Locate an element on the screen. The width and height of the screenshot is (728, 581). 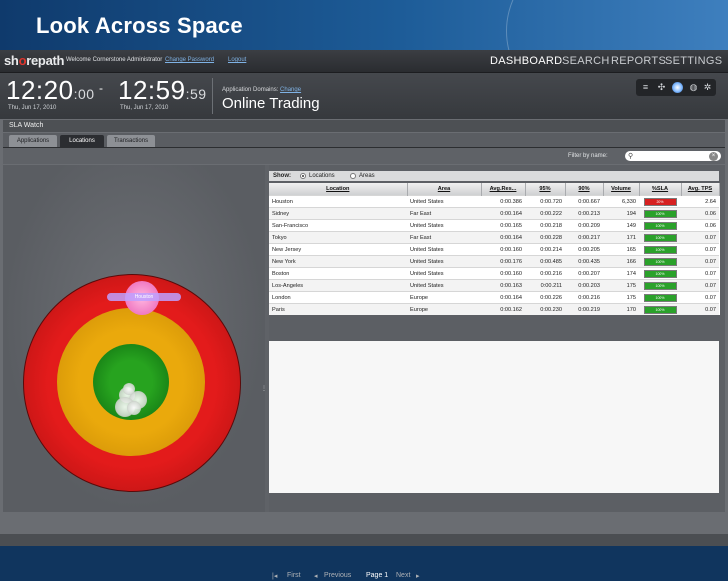
avg-res-cell: 0:00.160 is located at coordinates (503, 249).